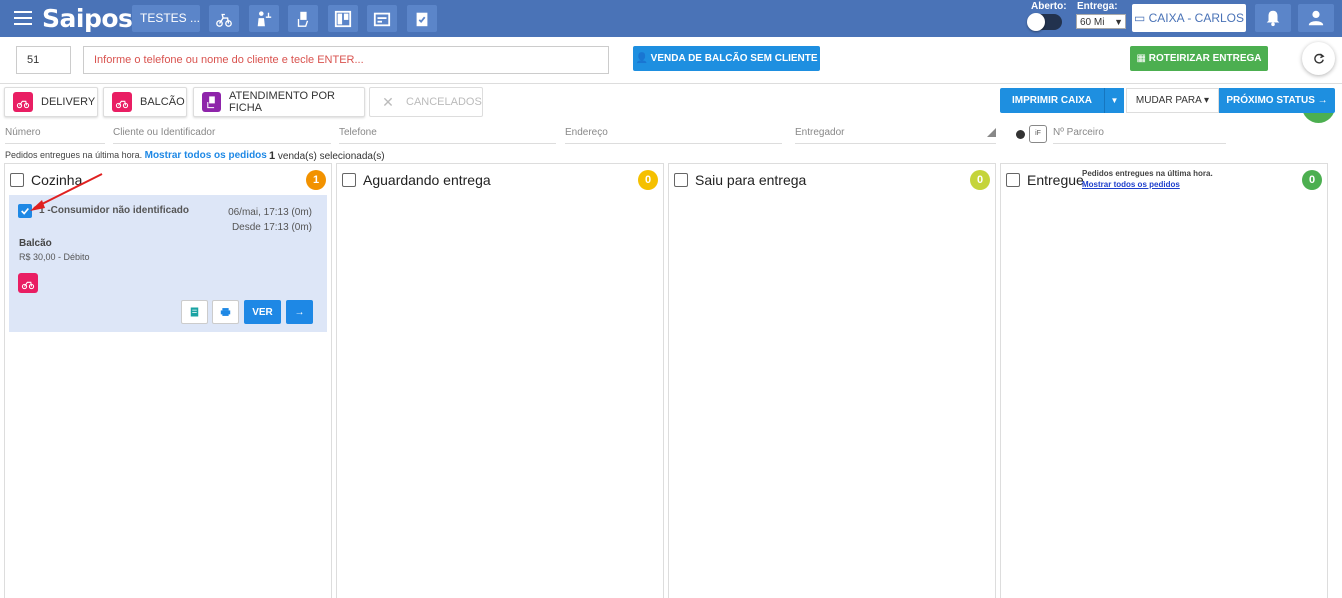 This screenshot has height=598, width=1342. What do you see at coordinates (1020, 134) in the screenshot?
I see `minus-circle-icon` at bounding box center [1020, 134].